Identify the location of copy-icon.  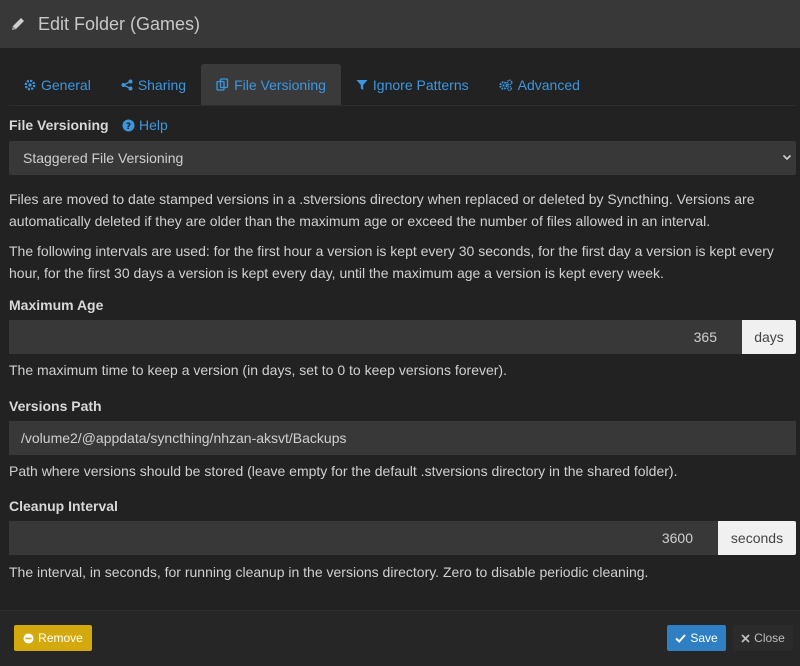
(222, 84).